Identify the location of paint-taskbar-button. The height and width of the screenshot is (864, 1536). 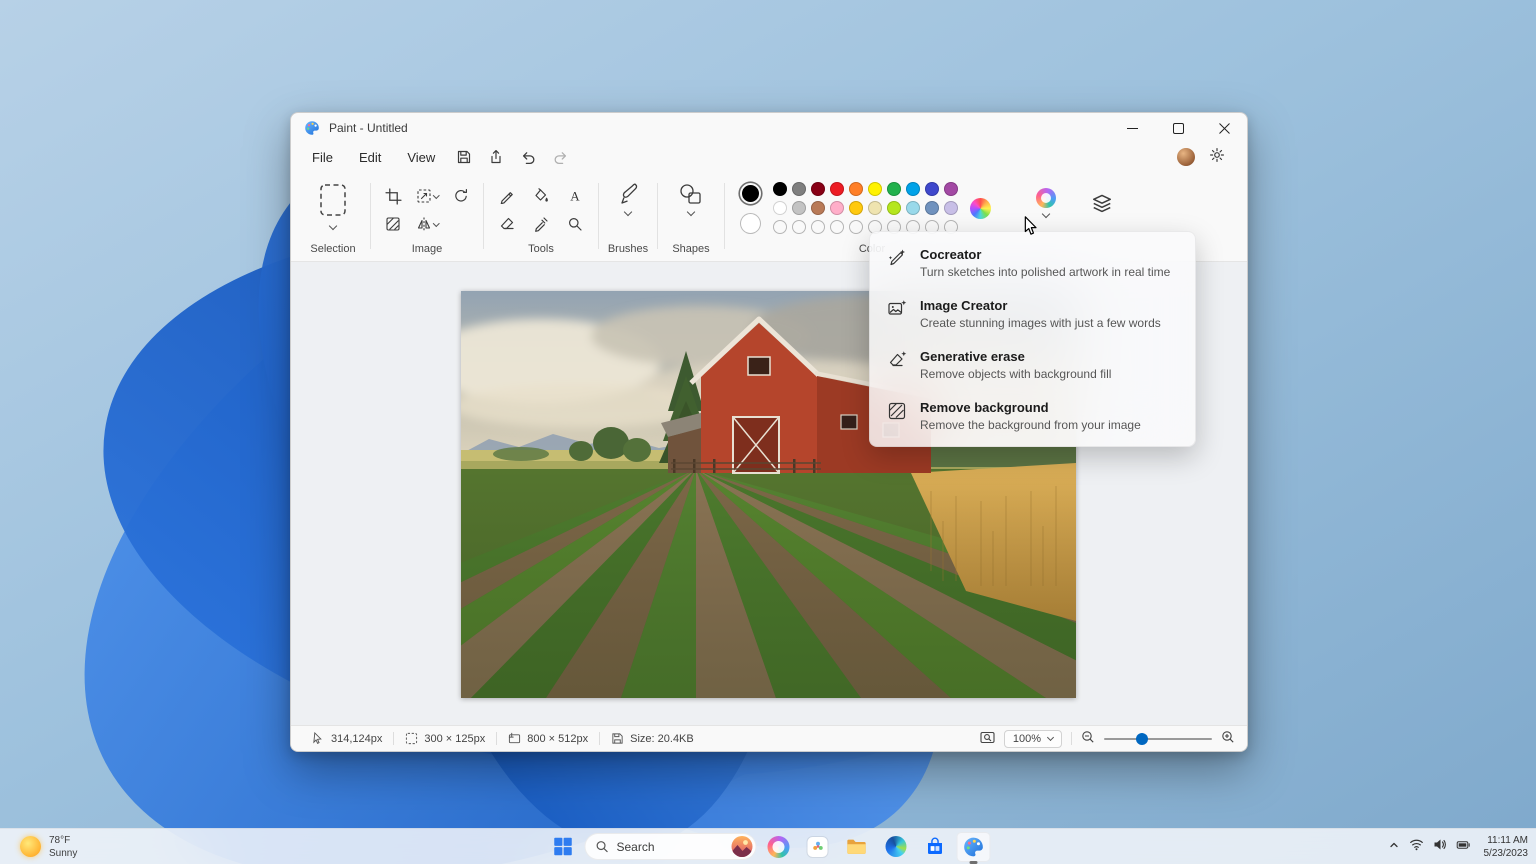
(973, 846).